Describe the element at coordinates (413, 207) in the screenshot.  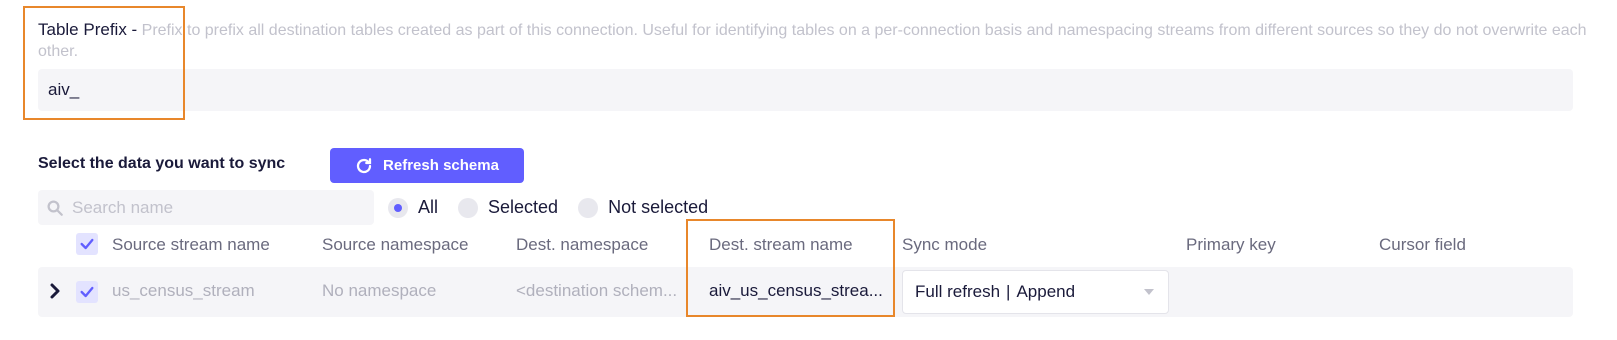
I see `filter-all-radio: All` at that location.